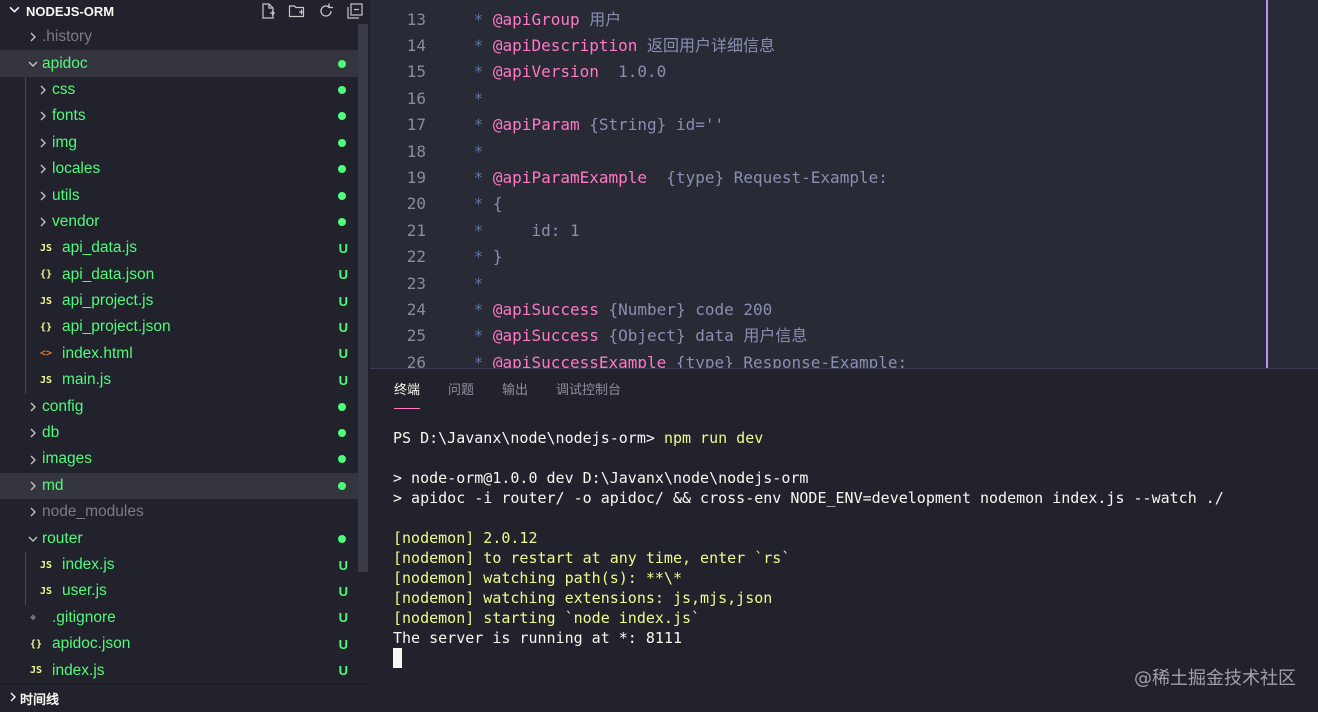 The image size is (1318, 712). I want to click on tree-folder: db, so click(179, 433).